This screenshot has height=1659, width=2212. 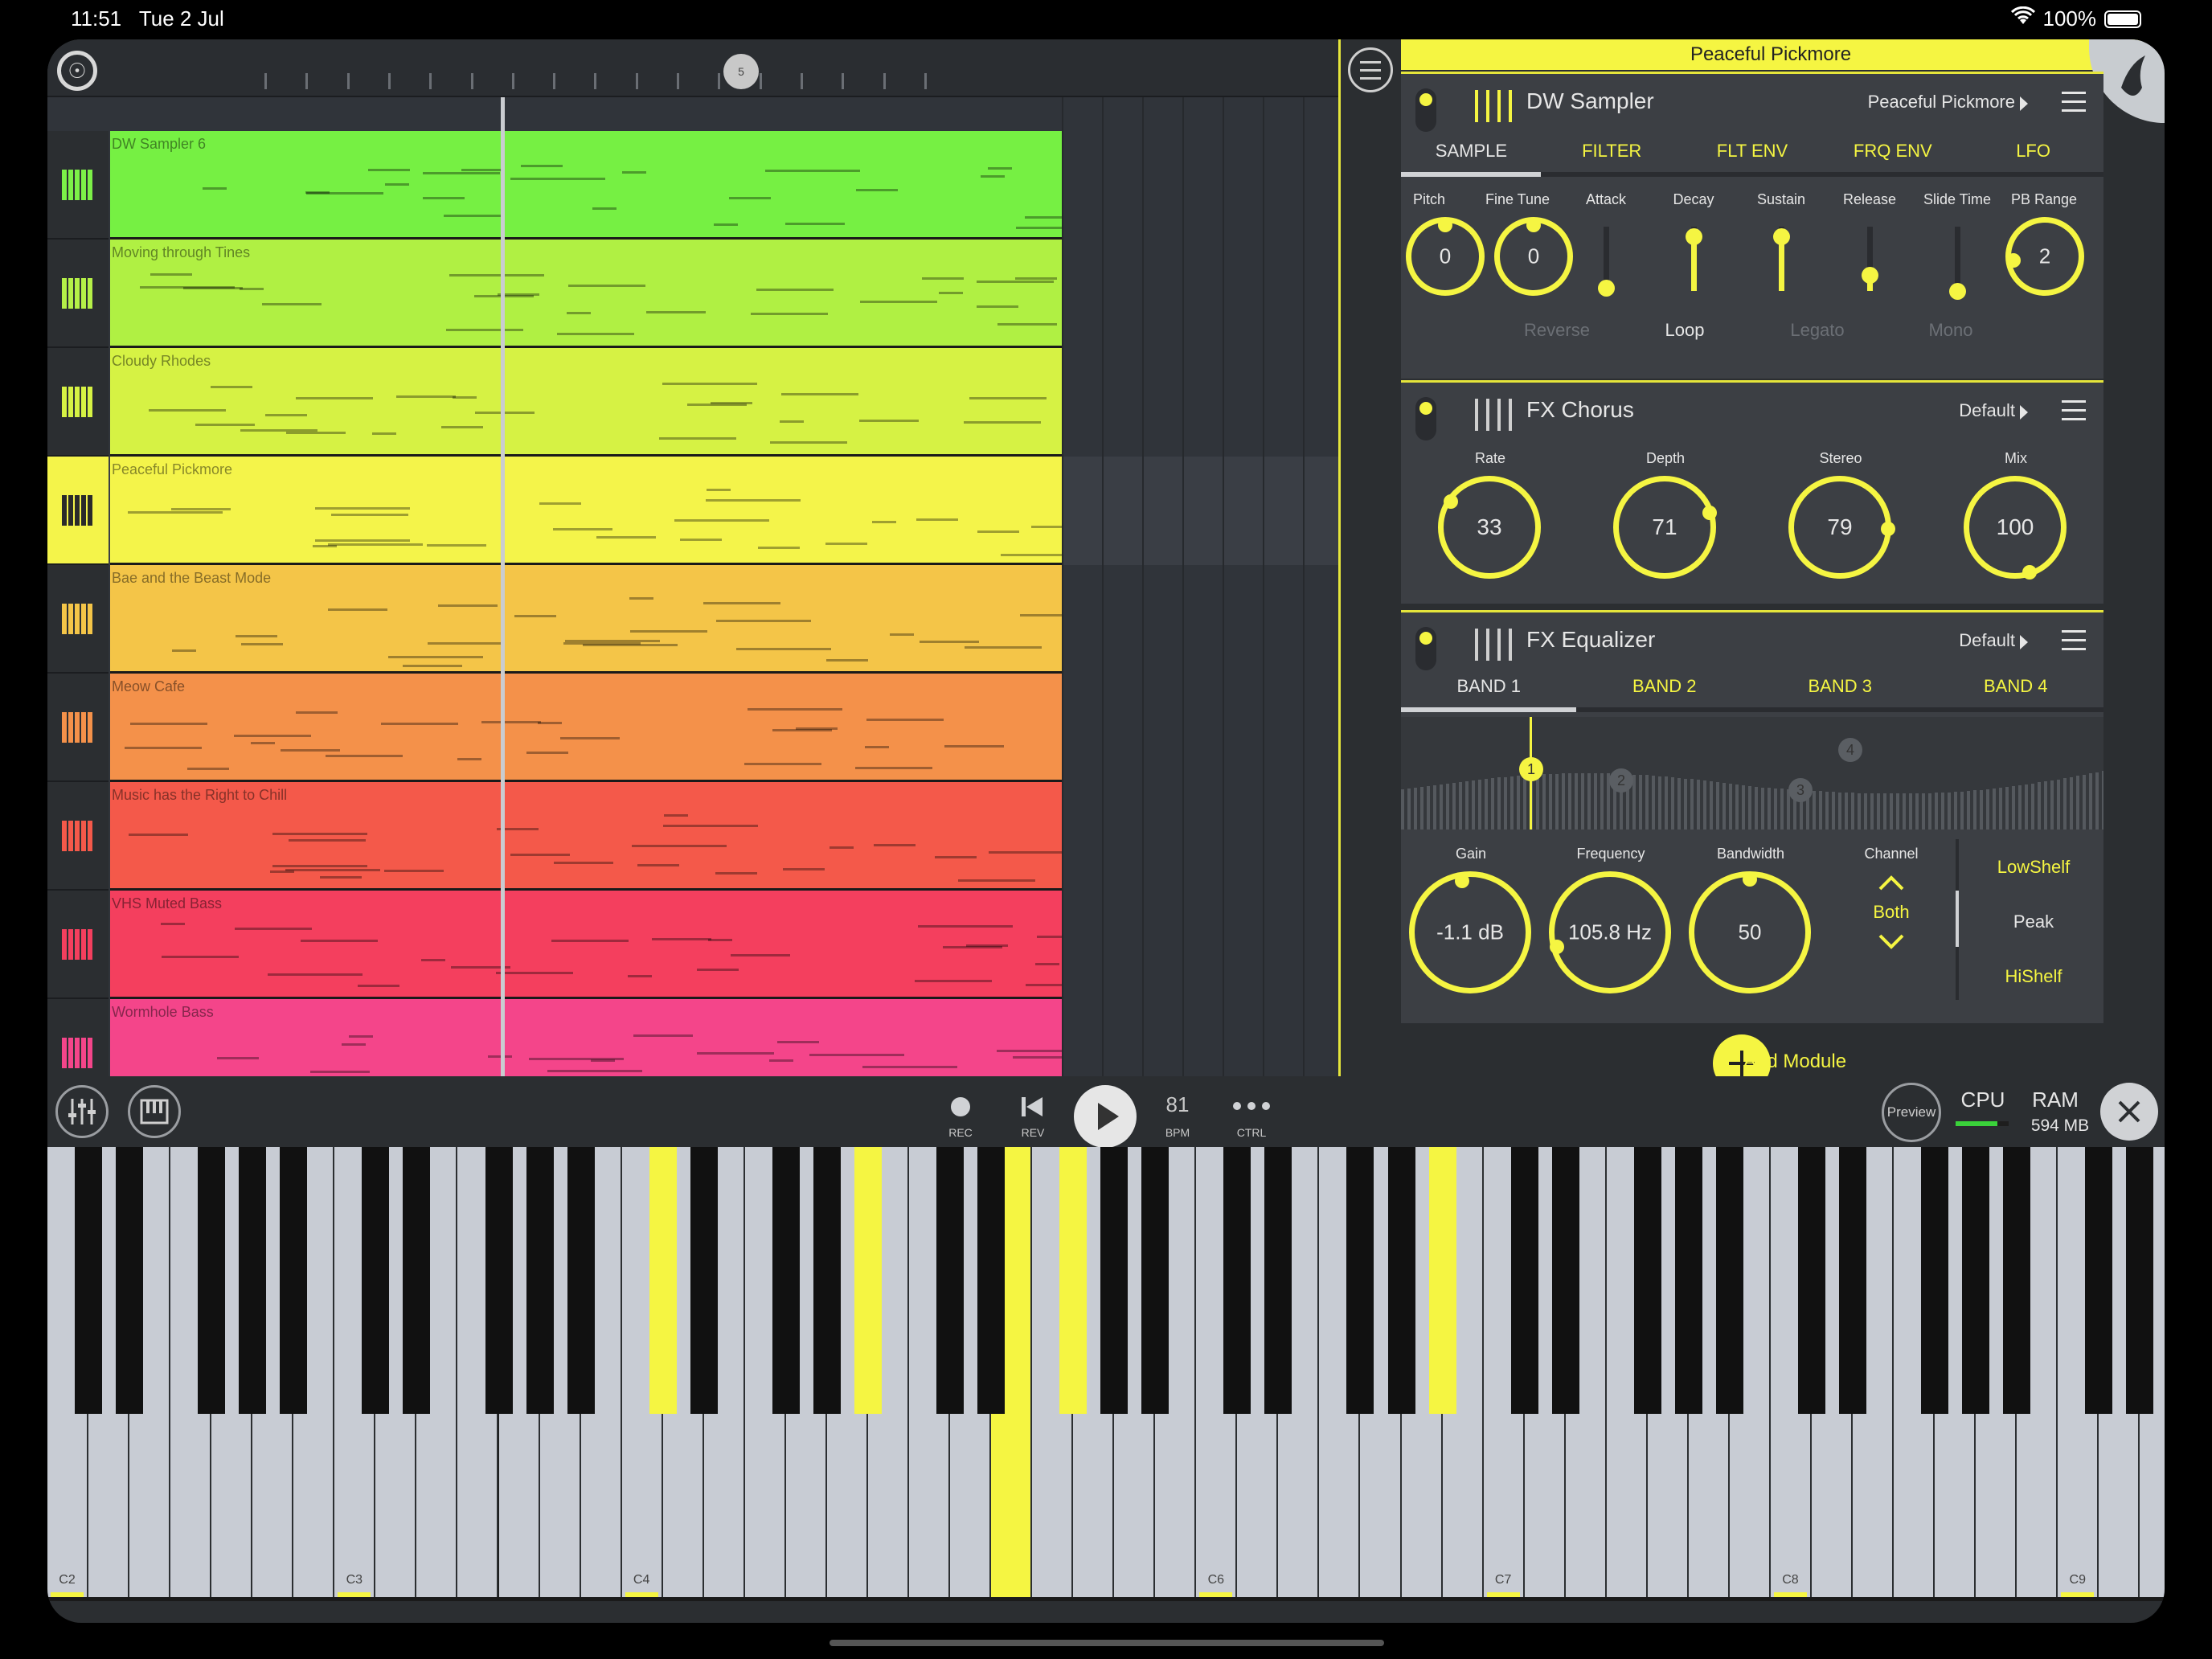 I want to click on eq-band-2-handle: 2, so click(x=1621, y=780).